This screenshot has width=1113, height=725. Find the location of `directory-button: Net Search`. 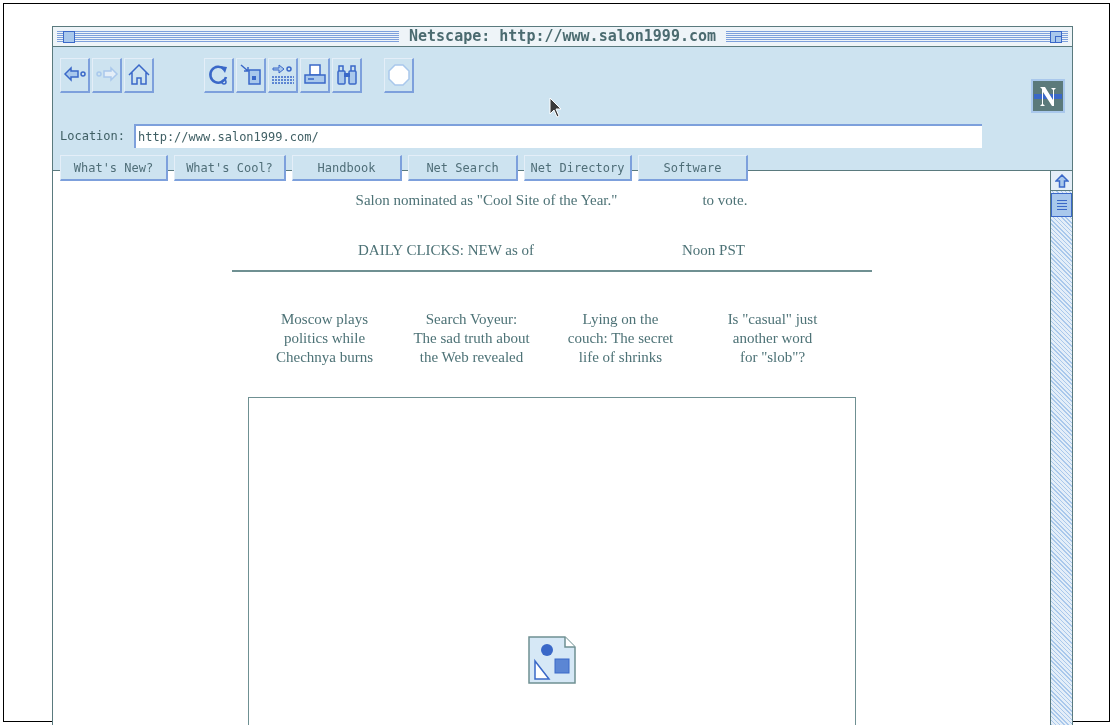

directory-button: Net Search is located at coordinates (463, 168).